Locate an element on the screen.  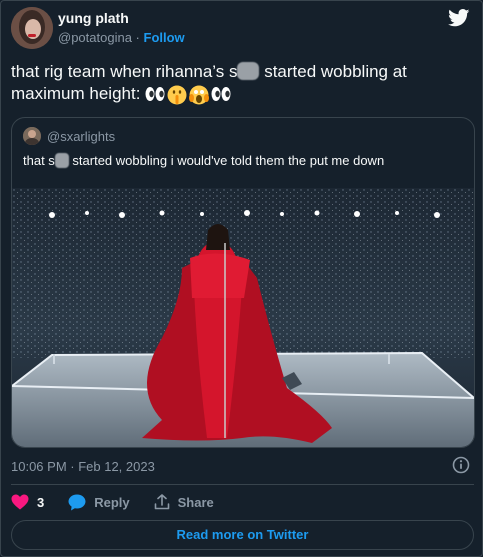
author-handle: @potatogina is located at coordinates (95, 37).